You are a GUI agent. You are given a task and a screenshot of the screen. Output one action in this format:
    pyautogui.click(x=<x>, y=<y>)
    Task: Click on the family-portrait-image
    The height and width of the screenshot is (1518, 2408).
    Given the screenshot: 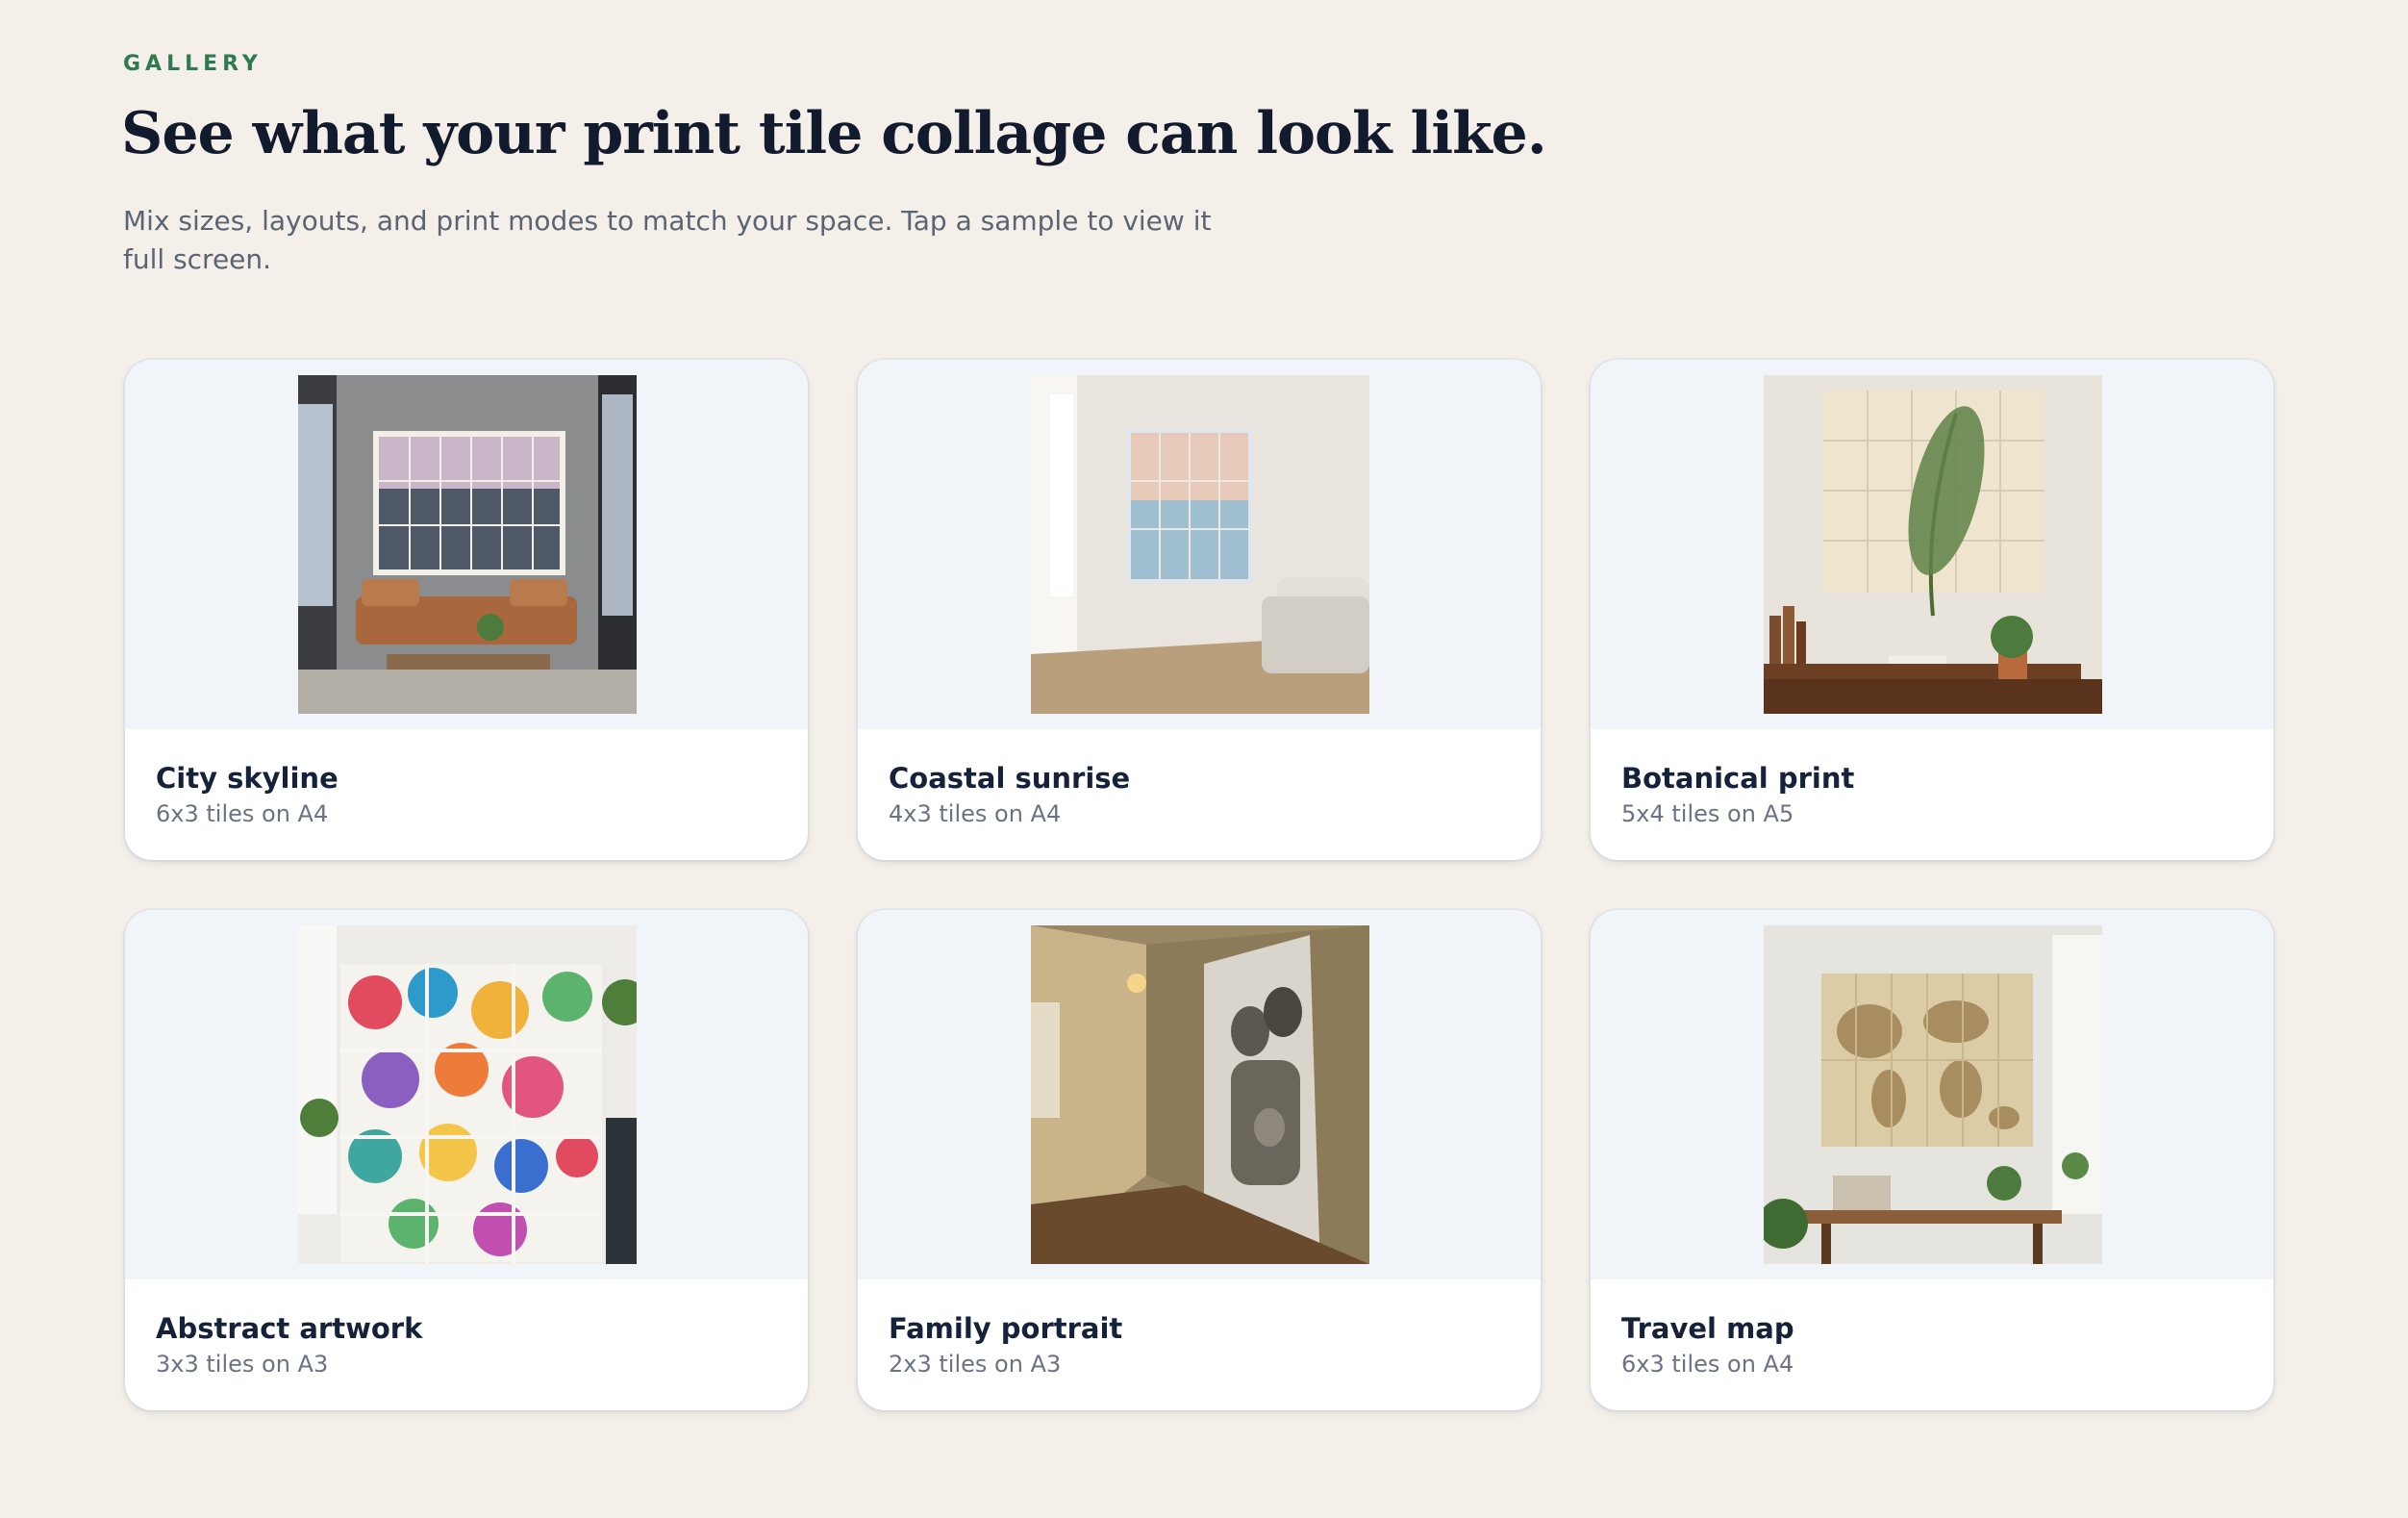 What is the action you would take?
    pyautogui.click(x=1200, y=1094)
    